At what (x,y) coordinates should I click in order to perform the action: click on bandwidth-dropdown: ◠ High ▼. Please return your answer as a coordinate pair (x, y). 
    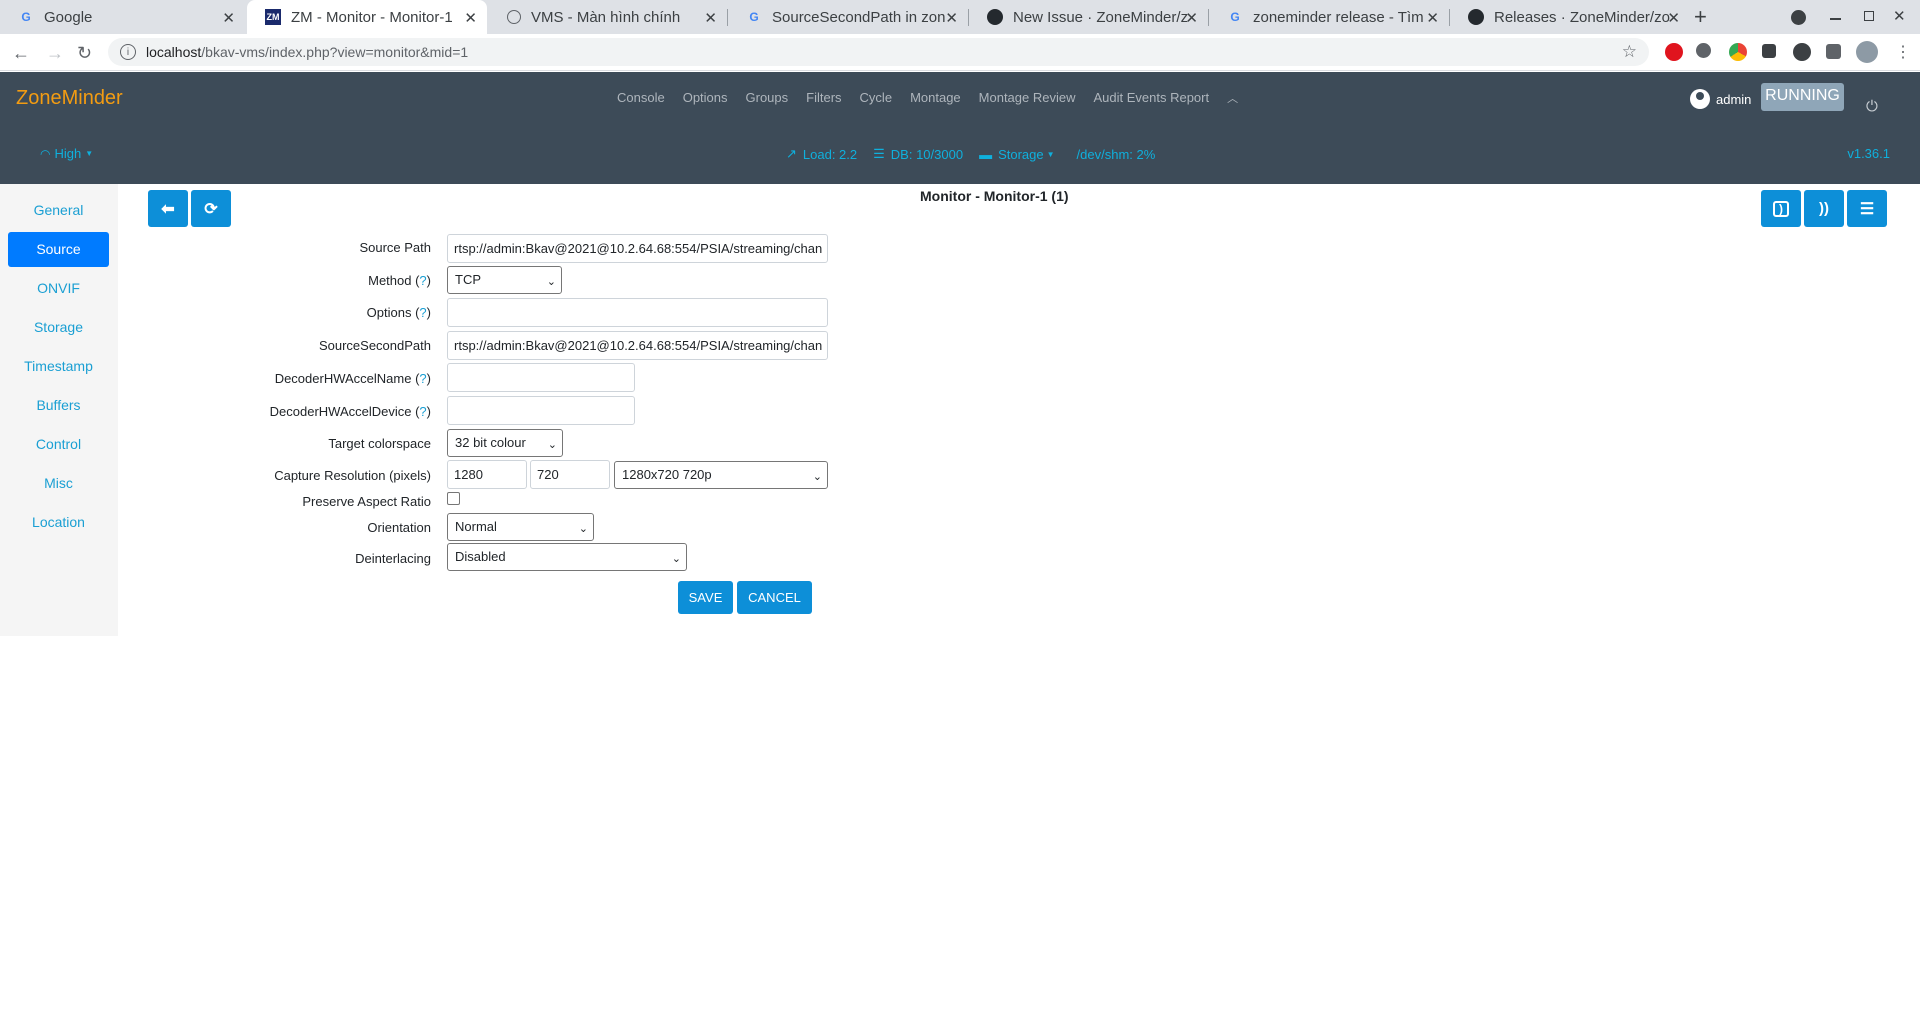
    Looking at the image, I should click on (66, 153).